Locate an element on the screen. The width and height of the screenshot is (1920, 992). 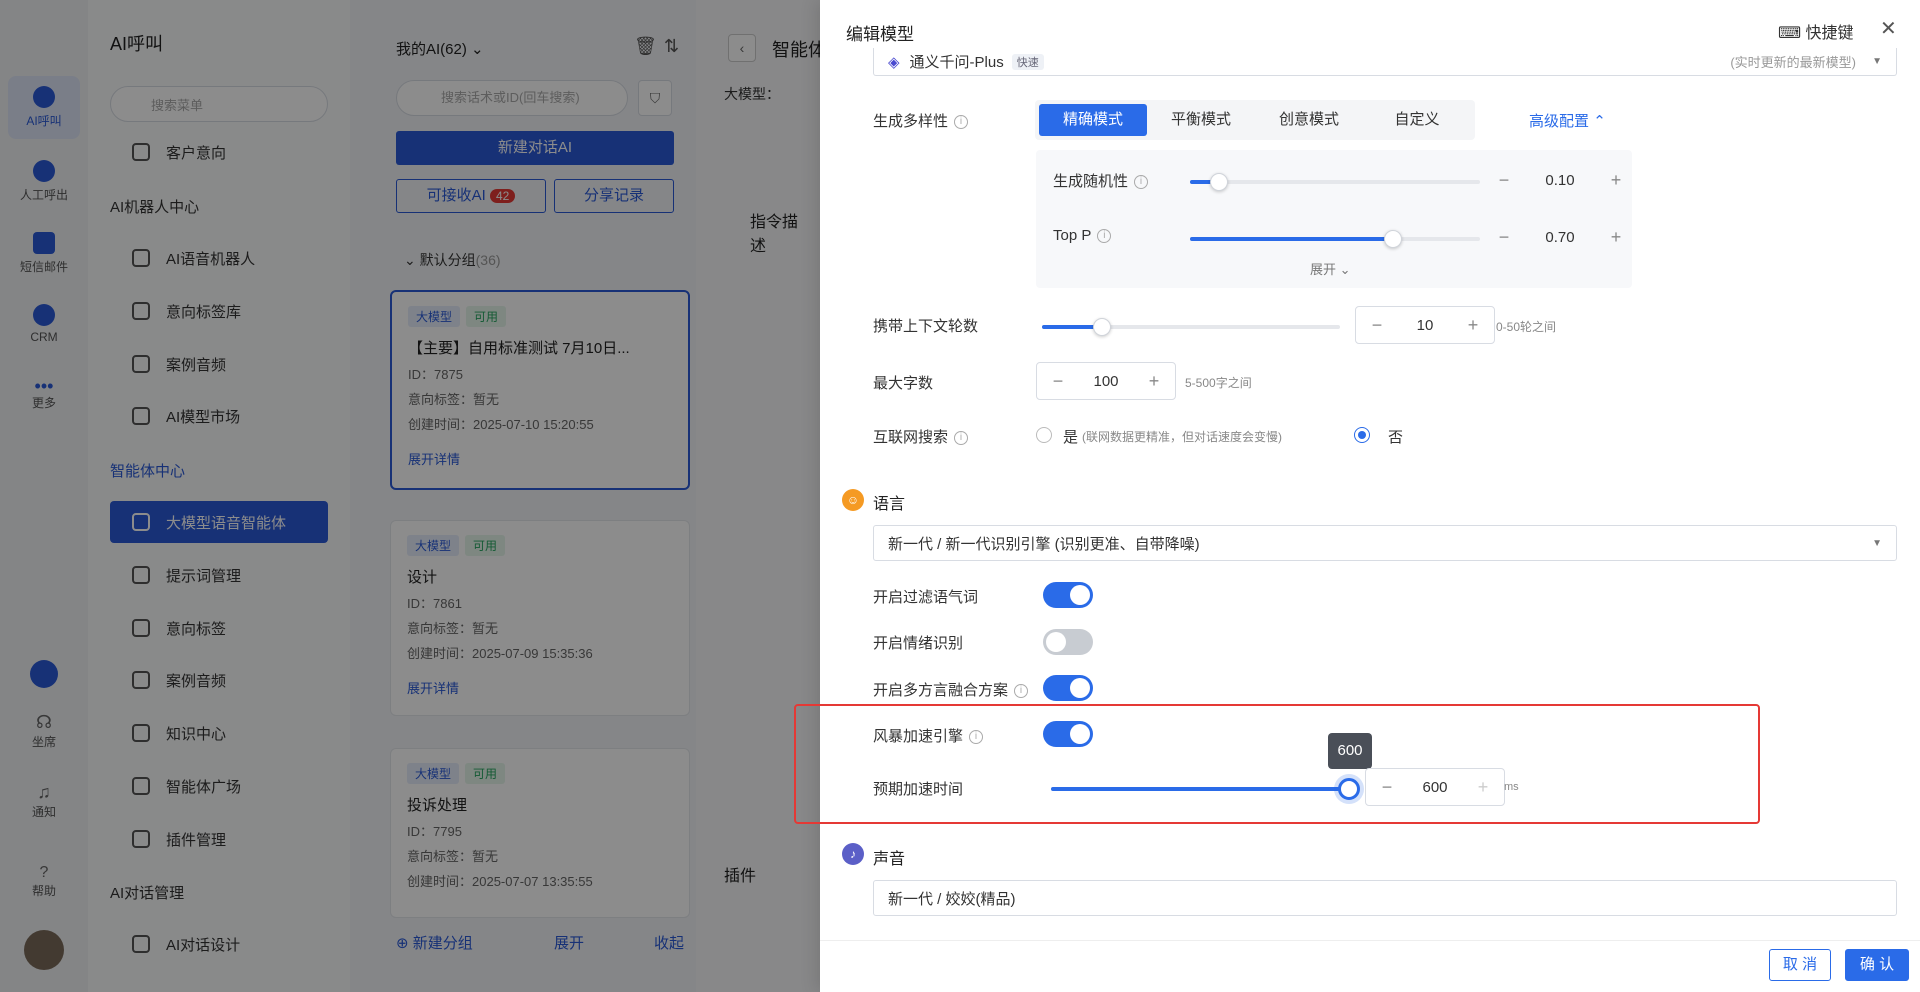
randomness-slider is located at coordinates (1335, 182).